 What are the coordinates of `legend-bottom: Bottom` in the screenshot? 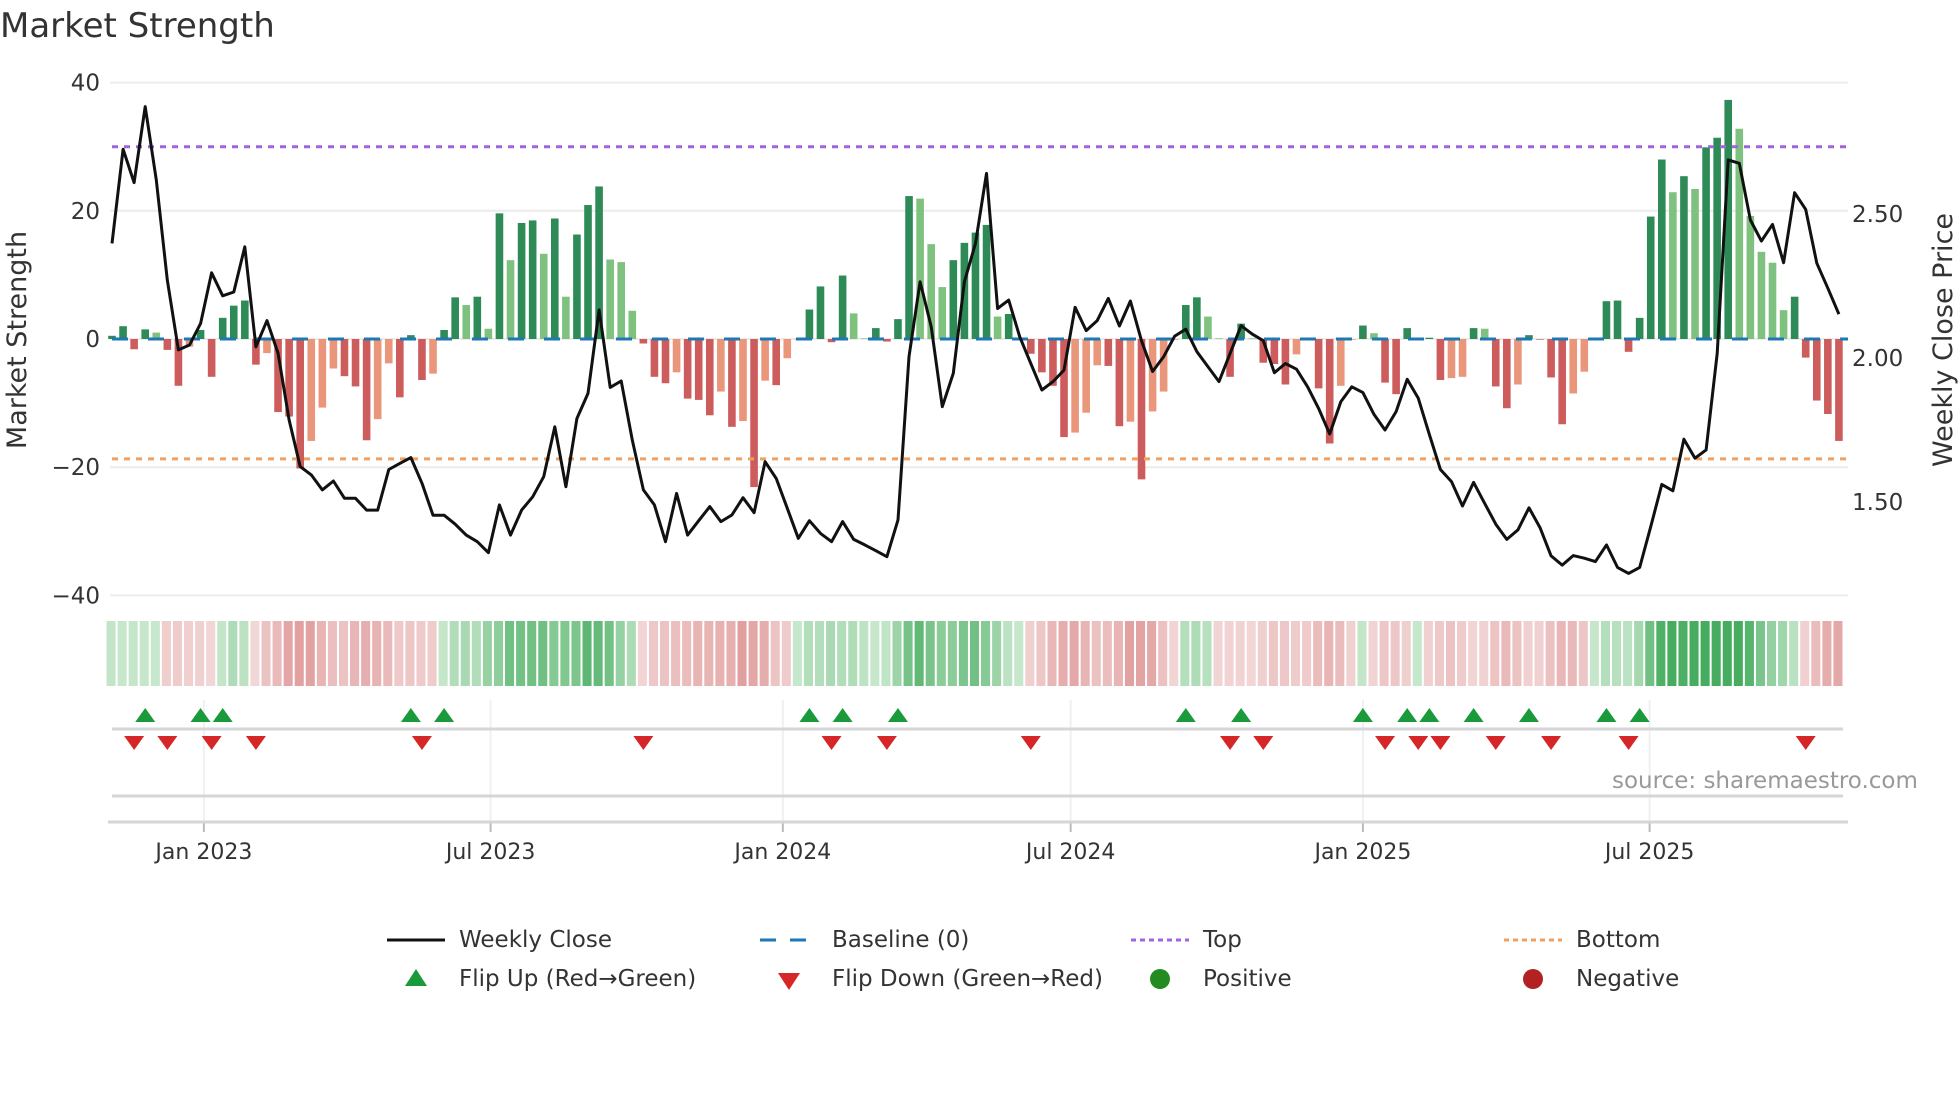 It's located at (1582, 940).